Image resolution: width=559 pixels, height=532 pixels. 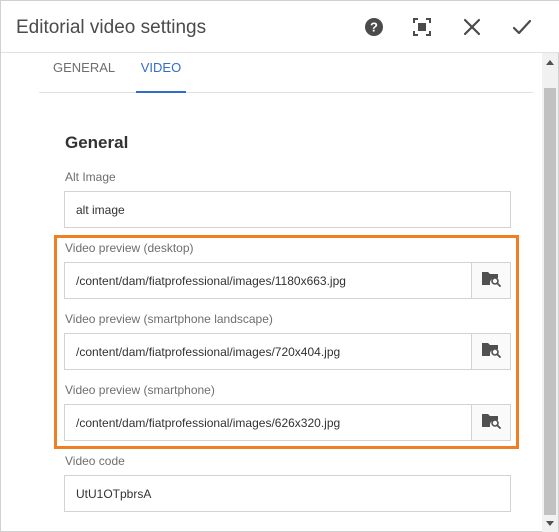 What do you see at coordinates (169, 319) in the screenshot?
I see `preview-landscape-label: Video preview (smartphone landscape)` at bounding box center [169, 319].